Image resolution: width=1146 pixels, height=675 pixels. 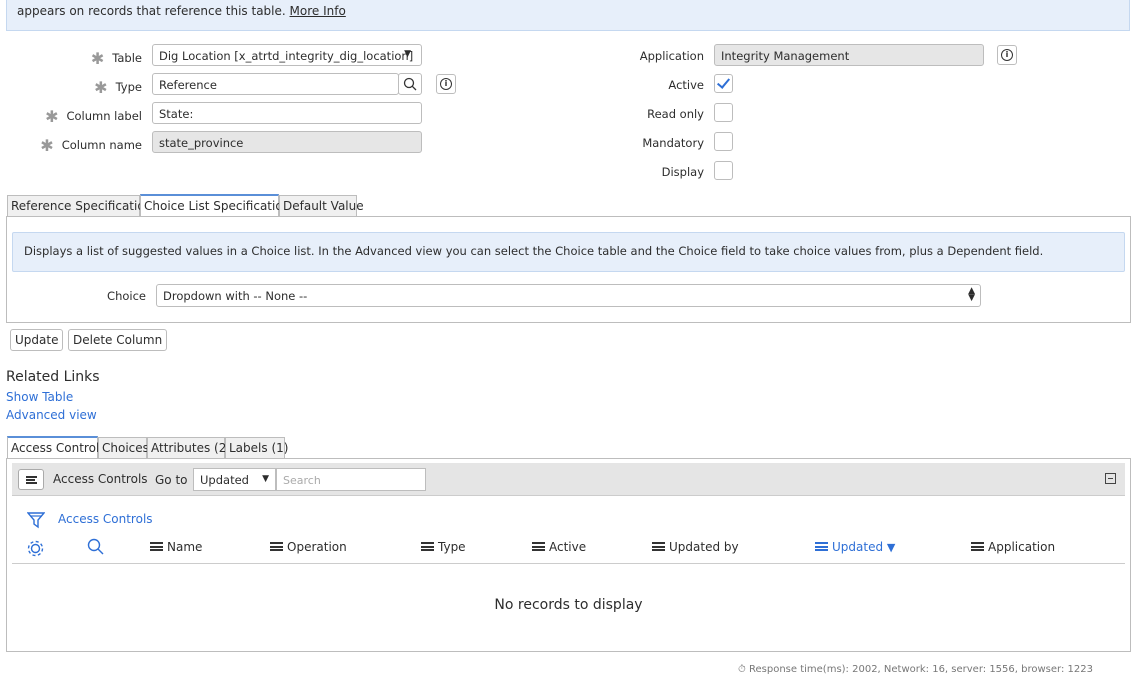 What do you see at coordinates (723, 170) in the screenshot?
I see `display-checkbox` at bounding box center [723, 170].